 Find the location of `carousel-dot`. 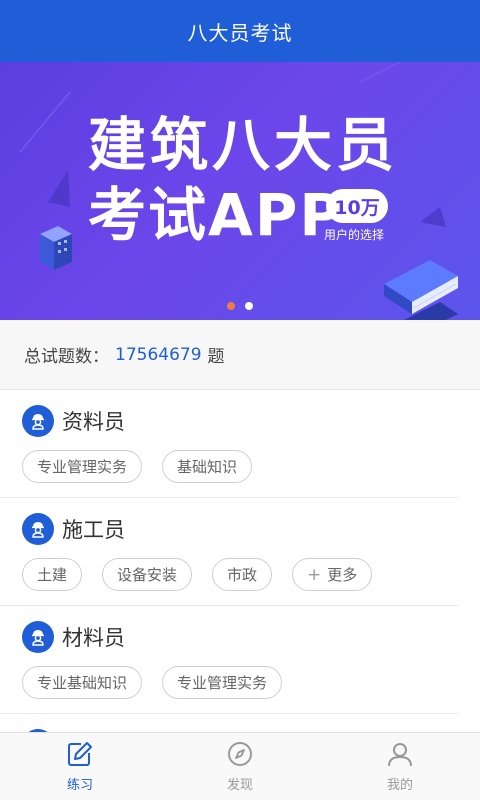

carousel-dot is located at coordinates (249, 306).